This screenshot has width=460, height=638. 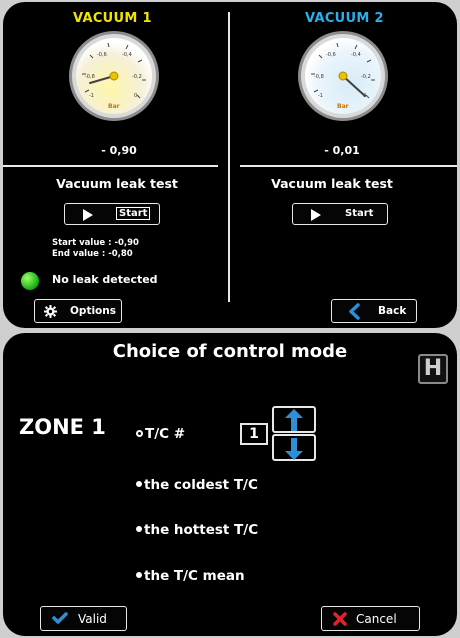 I want to click on start-value: Start value : -0,90, so click(x=95, y=243).